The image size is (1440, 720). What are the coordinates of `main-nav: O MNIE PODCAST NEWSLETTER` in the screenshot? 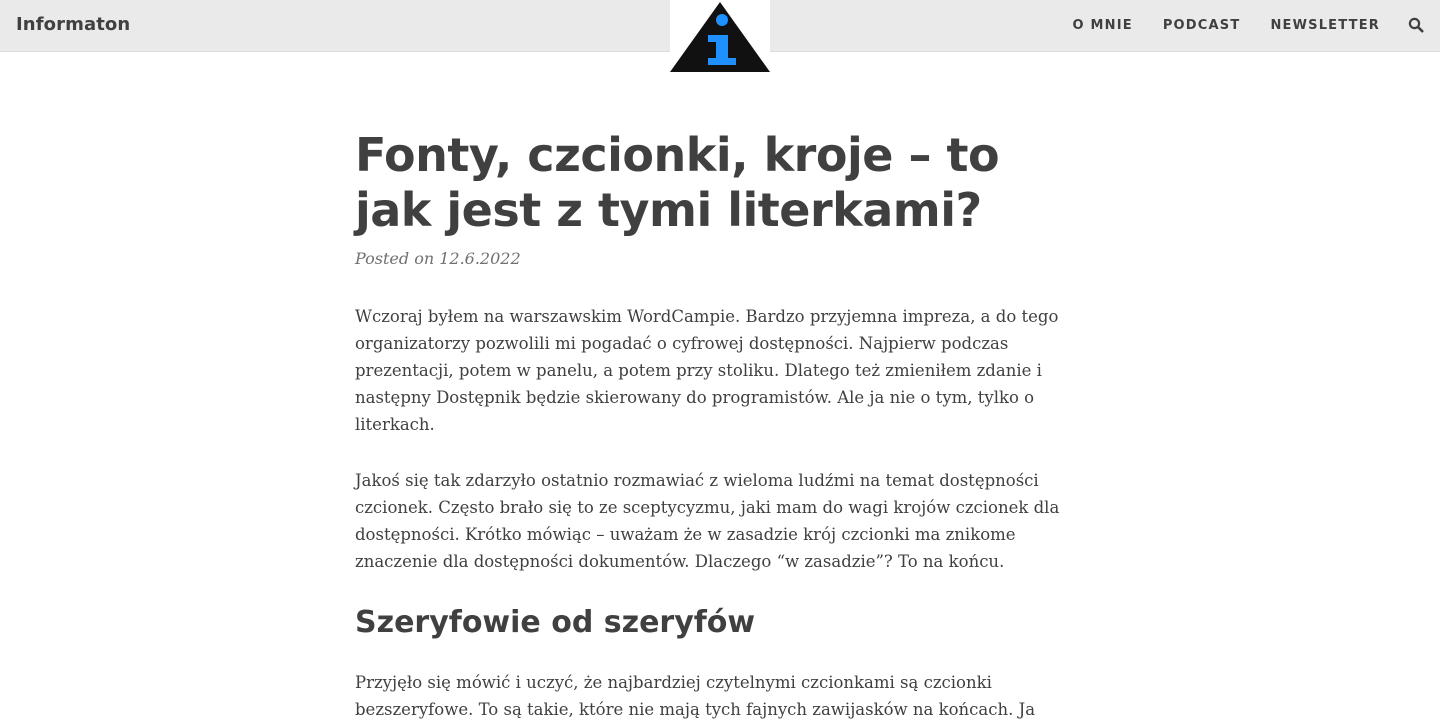 It's located at (1226, 25).